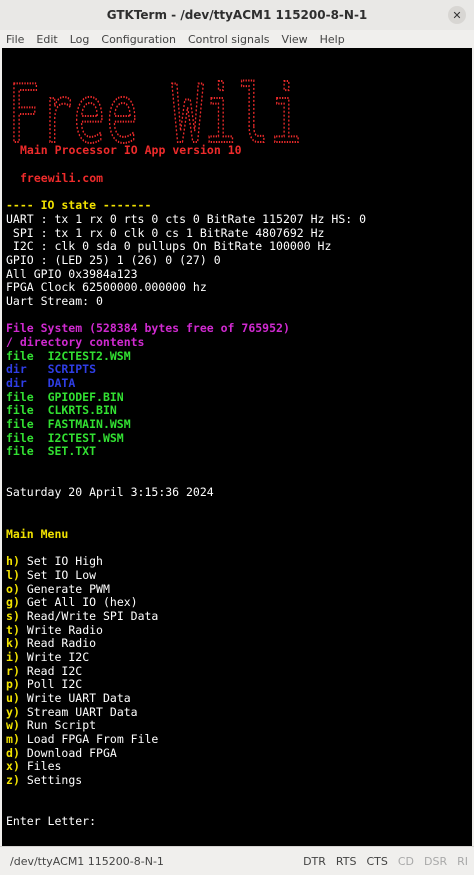 Image resolution: width=474 pixels, height=875 pixels. What do you see at coordinates (9, 616) in the screenshot?
I see `menu-key: s` at bounding box center [9, 616].